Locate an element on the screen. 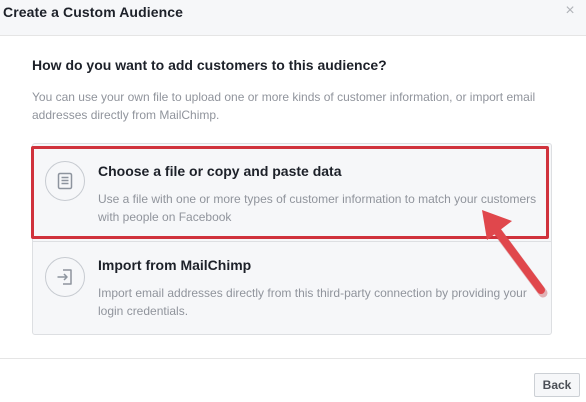 This screenshot has height=402, width=586. back-button: Back is located at coordinates (557, 385).